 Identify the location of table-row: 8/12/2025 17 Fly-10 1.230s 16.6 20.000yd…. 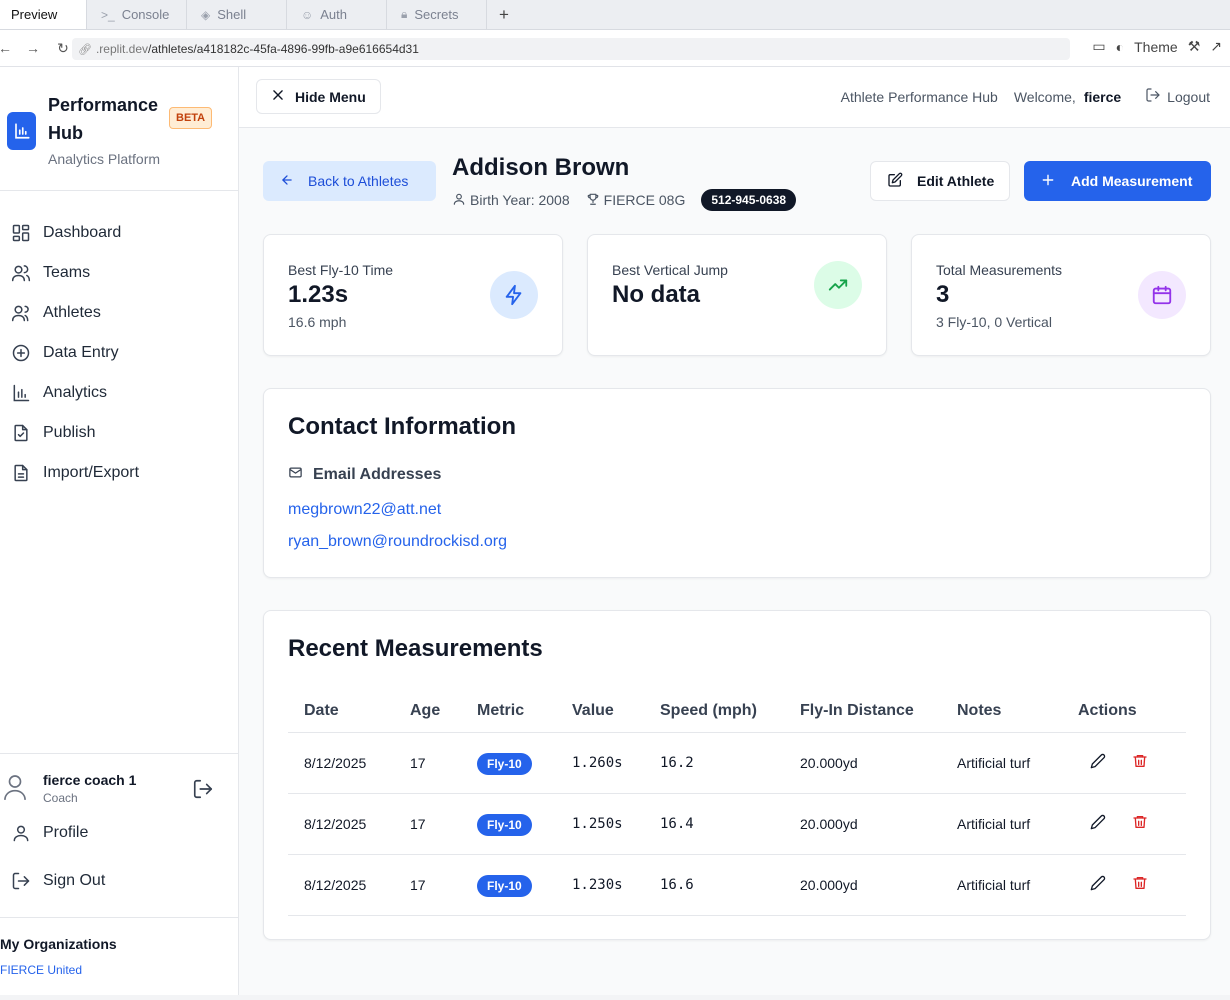
(737, 885).